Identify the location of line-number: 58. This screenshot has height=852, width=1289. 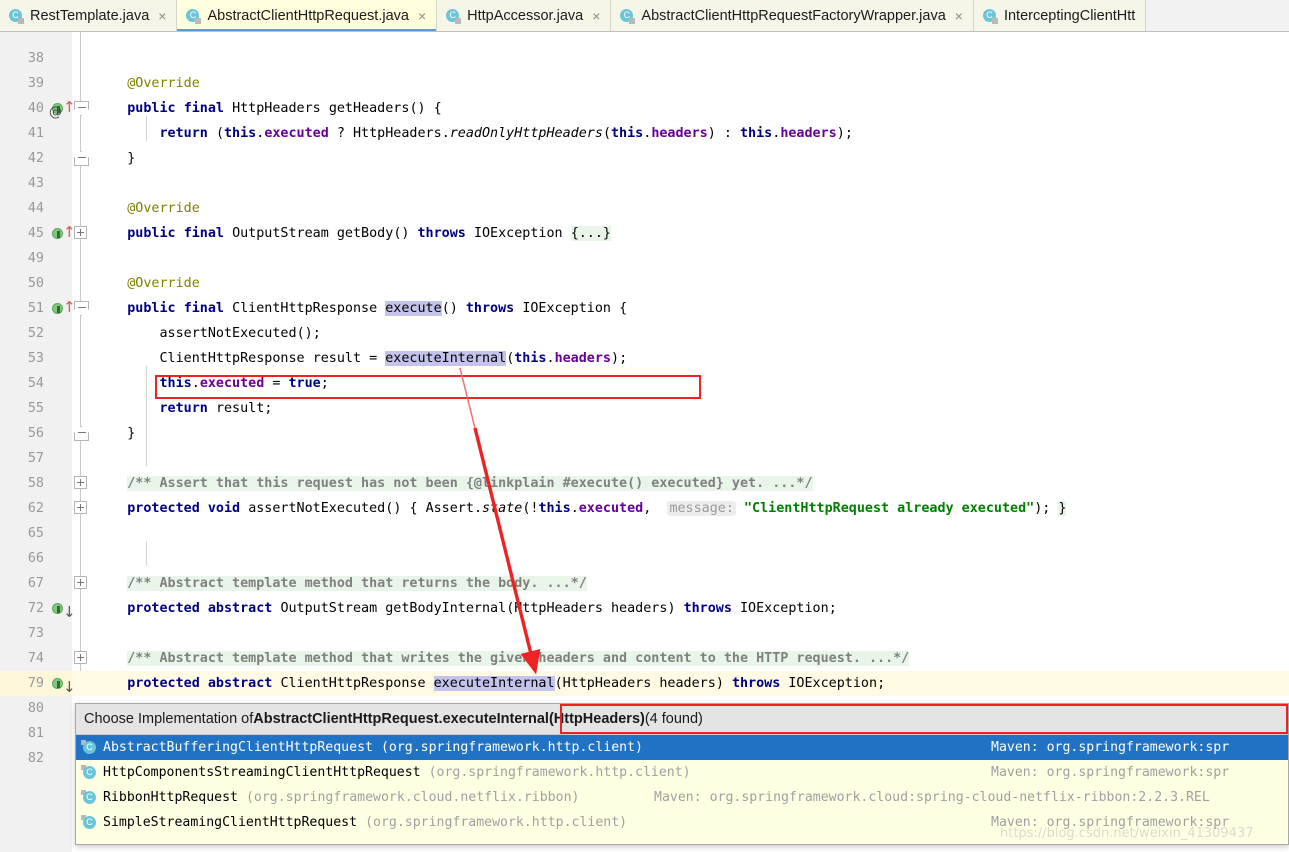
(22, 483).